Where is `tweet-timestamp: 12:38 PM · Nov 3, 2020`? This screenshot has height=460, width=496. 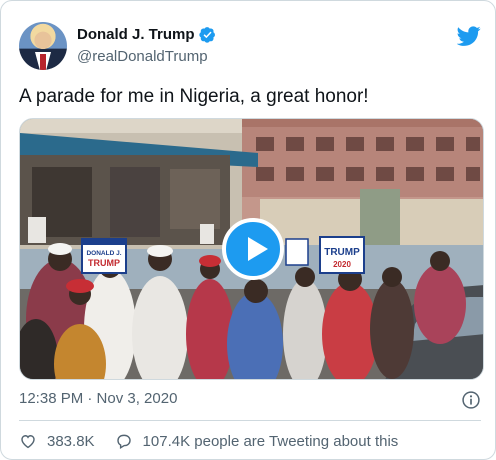
tweet-timestamp: 12:38 PM · Nov 3, 2020 is located at coordinates (98, 398).